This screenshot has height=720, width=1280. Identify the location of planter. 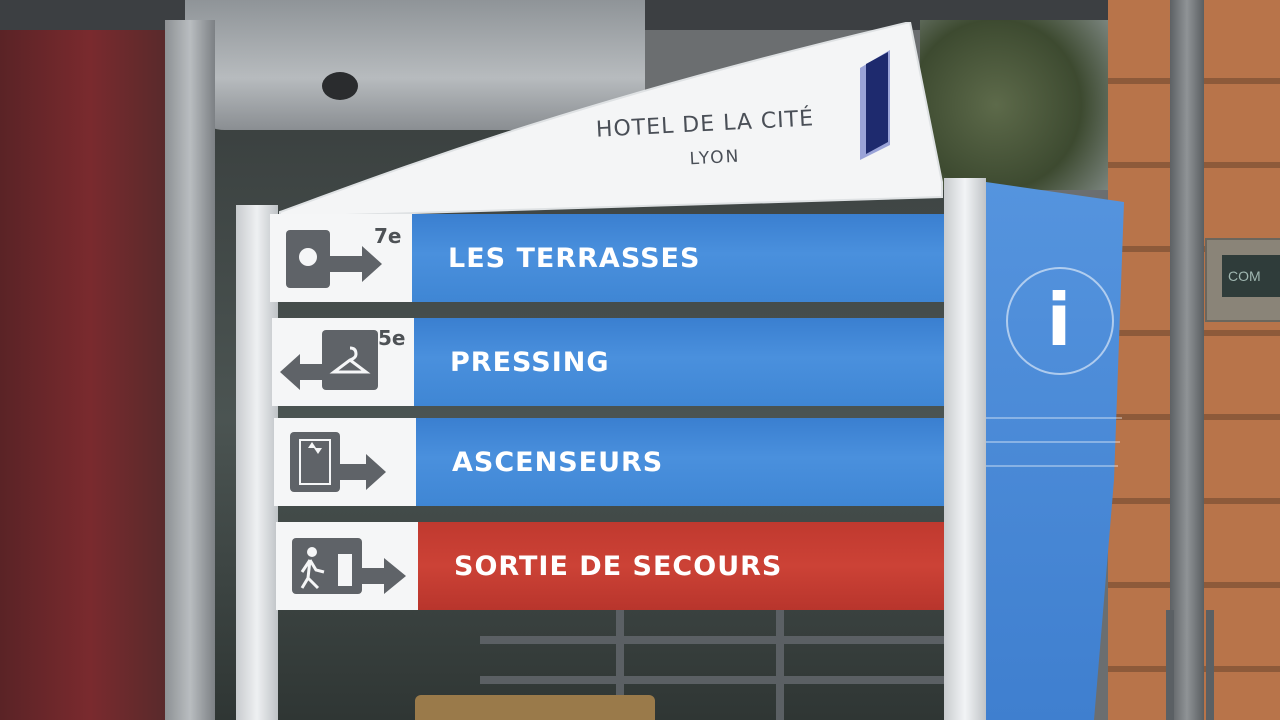
(535, 707).